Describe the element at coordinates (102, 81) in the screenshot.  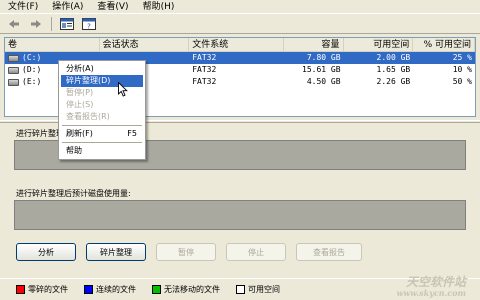
I see `ctx-defragment: 碎片整理(D)` at that location.